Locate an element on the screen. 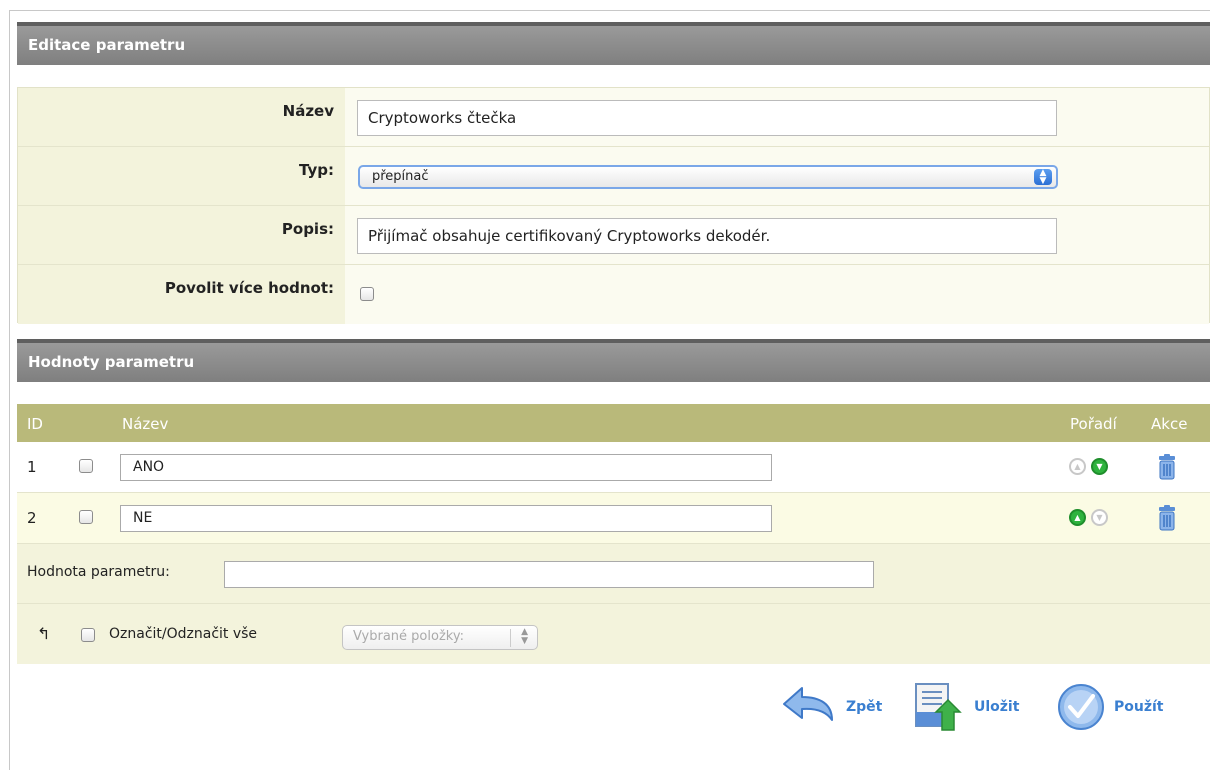  values-section-title: Hodnoty parametru is located at coordinates (111, 362).